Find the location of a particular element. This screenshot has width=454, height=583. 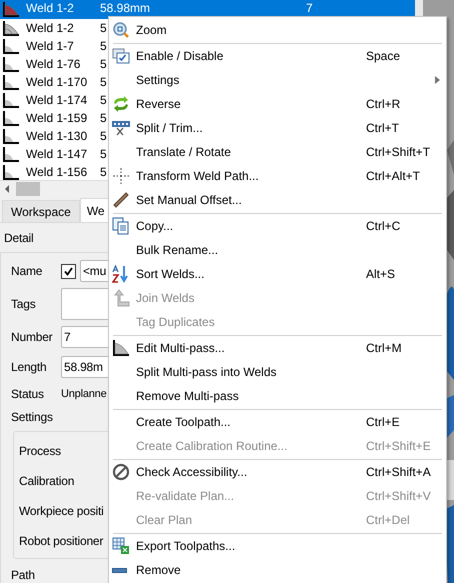

setting-label: Workpiece positi is located at coordinates (61, 511).